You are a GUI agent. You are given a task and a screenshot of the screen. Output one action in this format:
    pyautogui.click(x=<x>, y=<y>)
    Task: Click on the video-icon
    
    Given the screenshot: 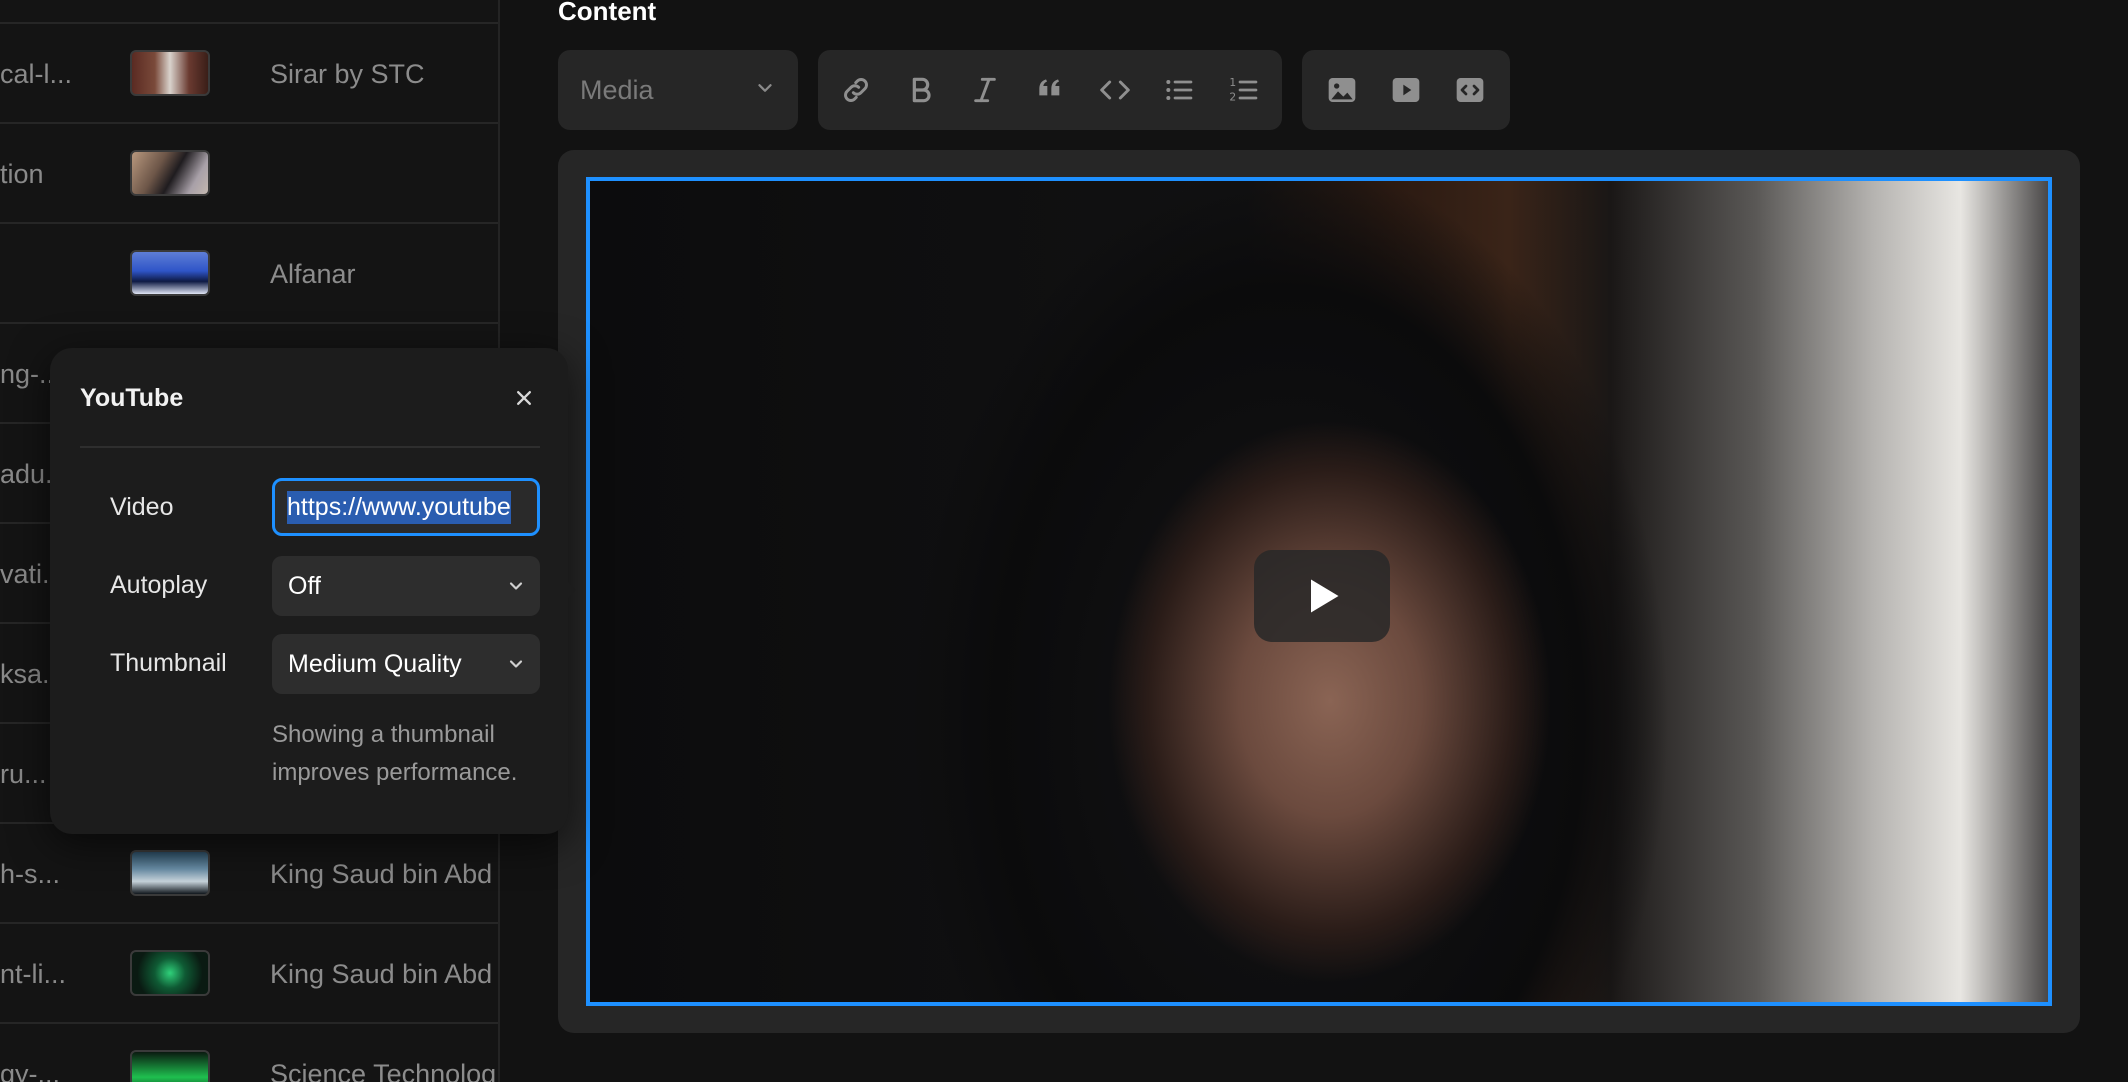 What is the action you would take?
    pyautogui.click(x=1406, y=90)
    